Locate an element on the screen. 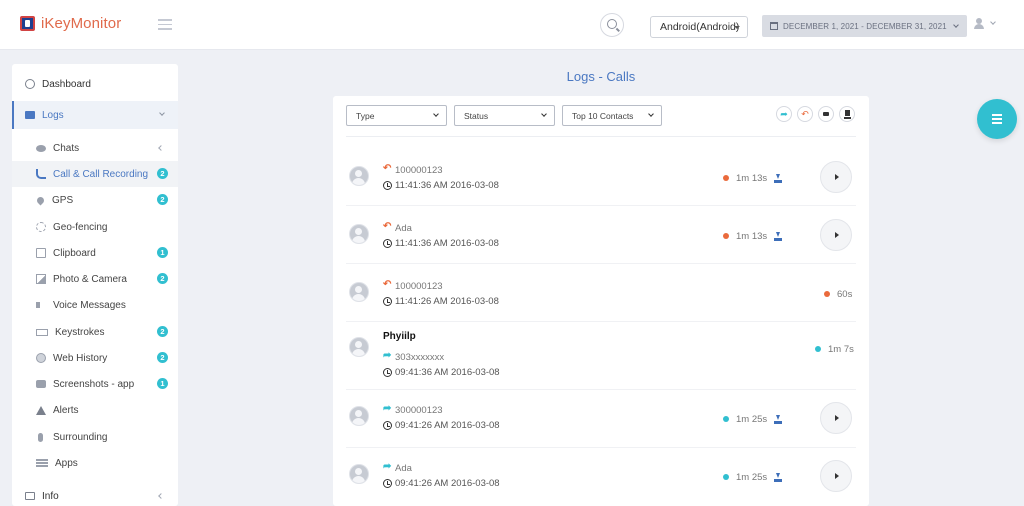 The image size is (1024, 506). sidebar-item-label: Screenshots - app is located at coordinates (94, 384).